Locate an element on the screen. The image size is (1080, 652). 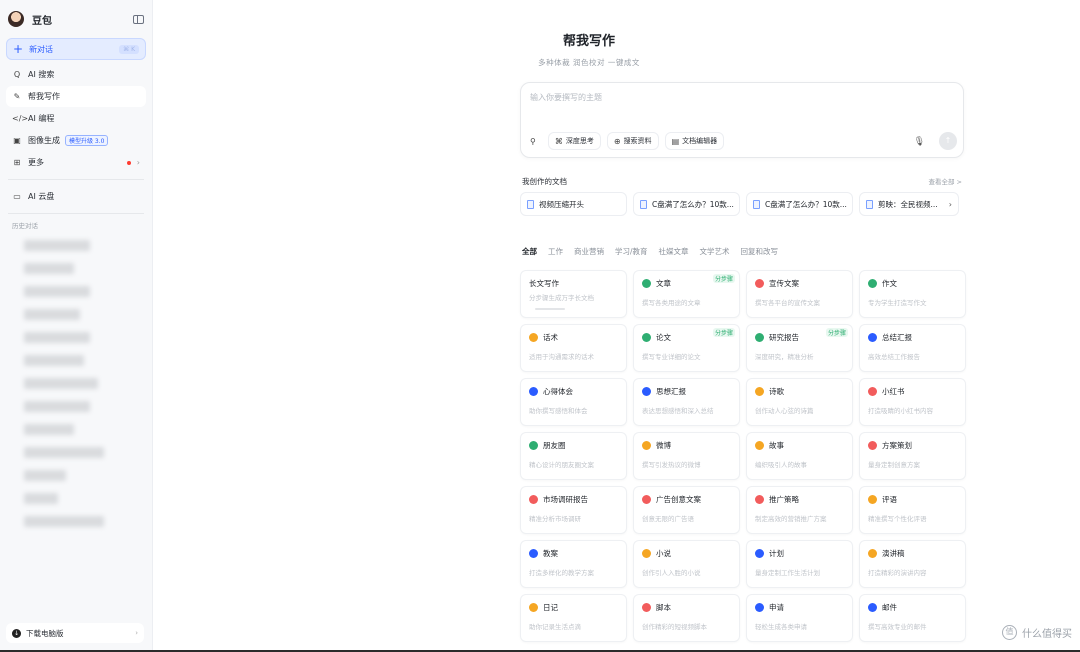
microphone-icon: 🎙 is located at coordinates (919, 142).